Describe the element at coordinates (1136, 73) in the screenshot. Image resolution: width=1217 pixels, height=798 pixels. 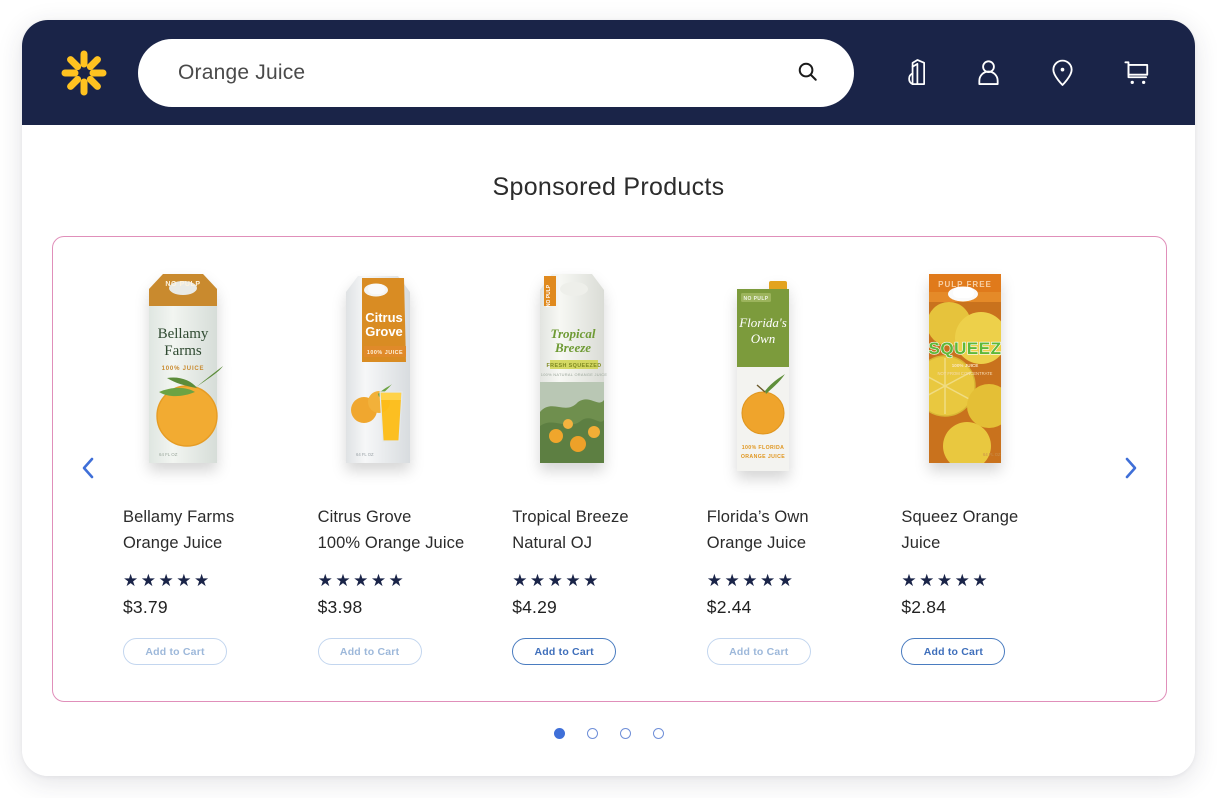
I see `shopping-cart-icon` at that location.